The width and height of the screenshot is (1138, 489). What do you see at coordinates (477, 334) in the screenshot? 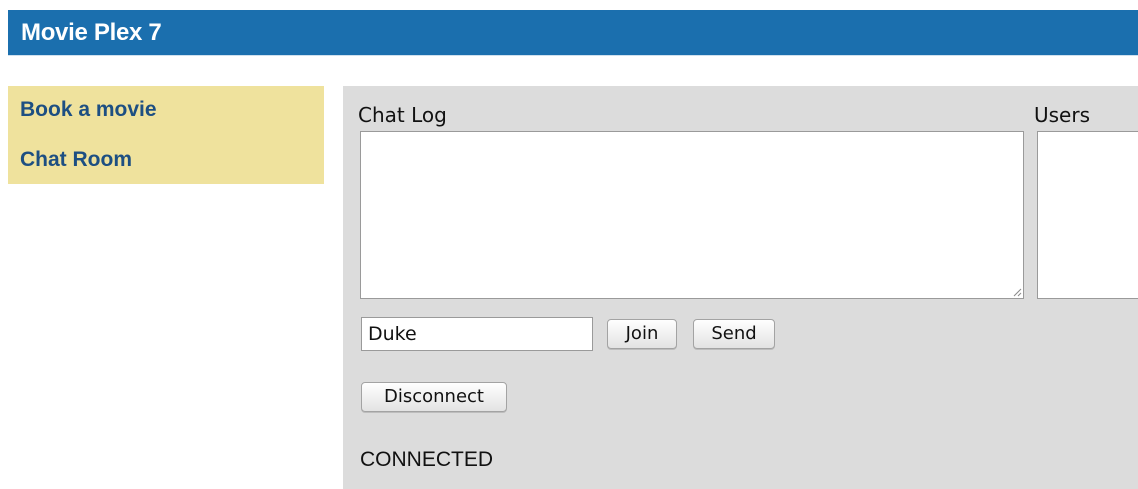
I see `username-input` at bounding box center [477, 334].